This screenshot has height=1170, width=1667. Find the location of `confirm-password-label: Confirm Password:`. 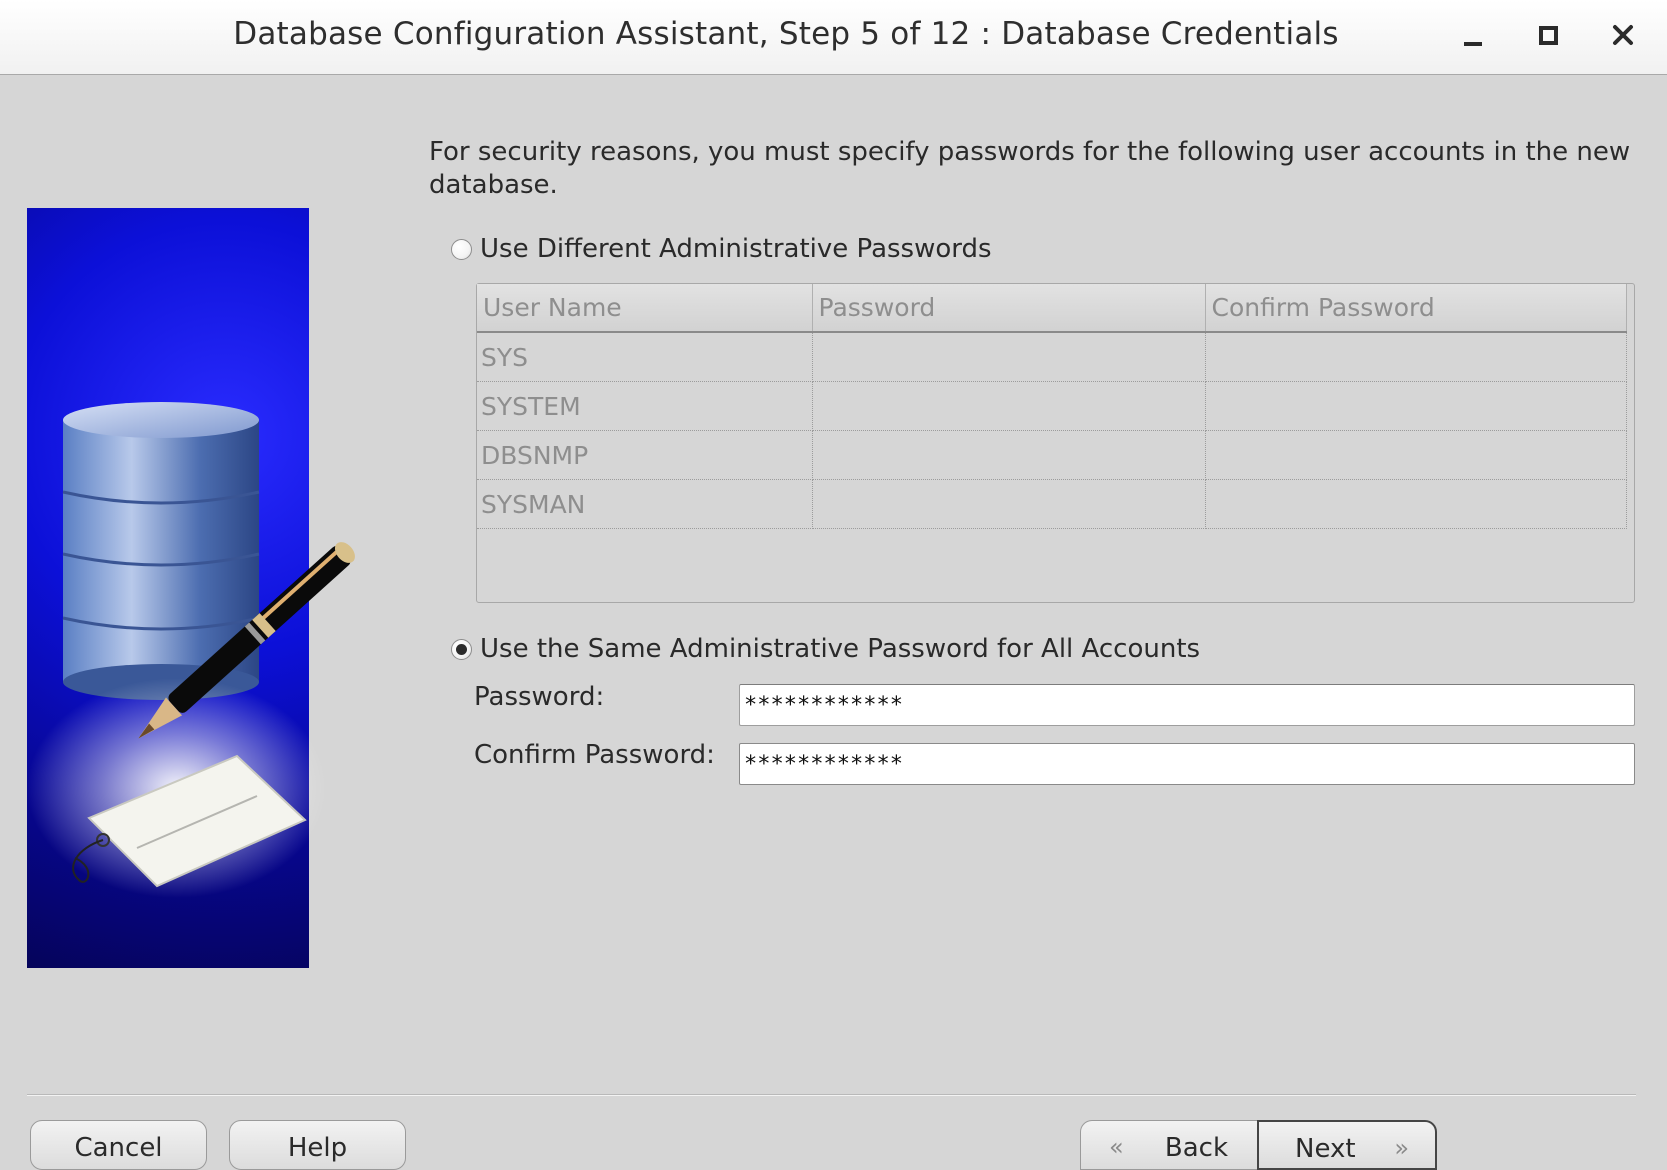

confirm-password-label: Confirm Password: is located at coordinates (594, 755).